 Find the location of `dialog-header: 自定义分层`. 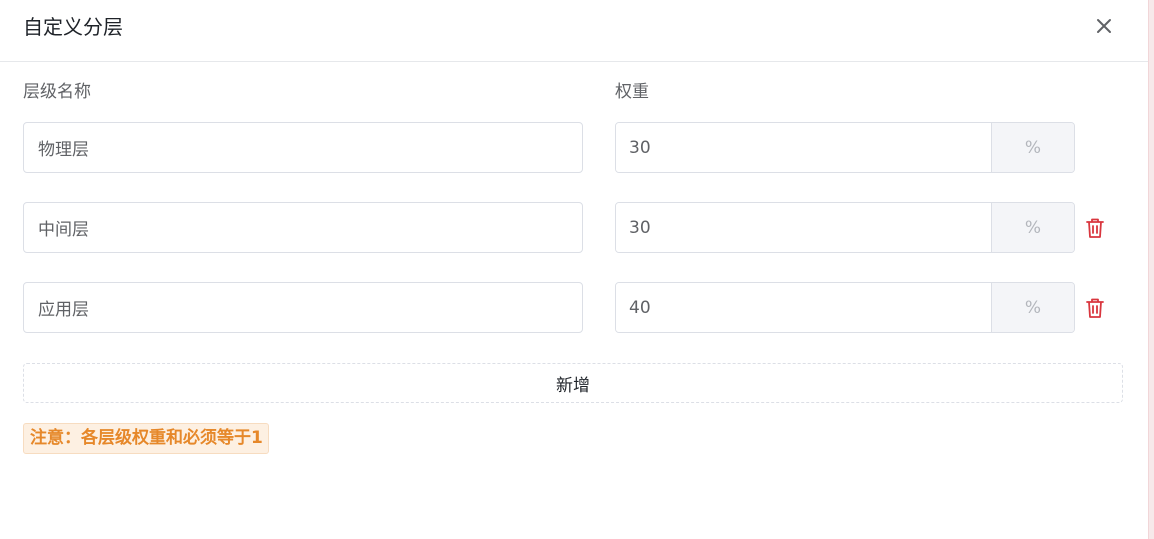

dialog-header: 自定义分层 is located at coordinates (574, 31).